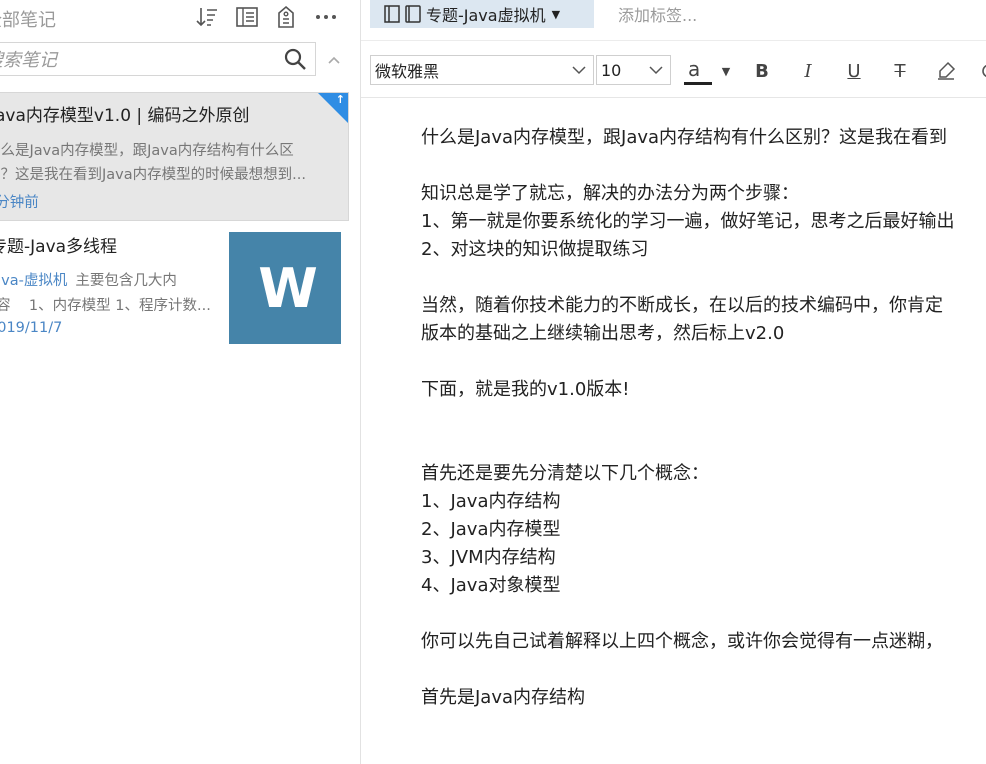 Image resolution: width=986 pixels, height=764 pixels. Describe the element at coordinates (682, 641) in the screenshot. I see `body-line: 你可以先自己试着解释以上四个概念，或许你会觉得有一点迷糊，` at that location.